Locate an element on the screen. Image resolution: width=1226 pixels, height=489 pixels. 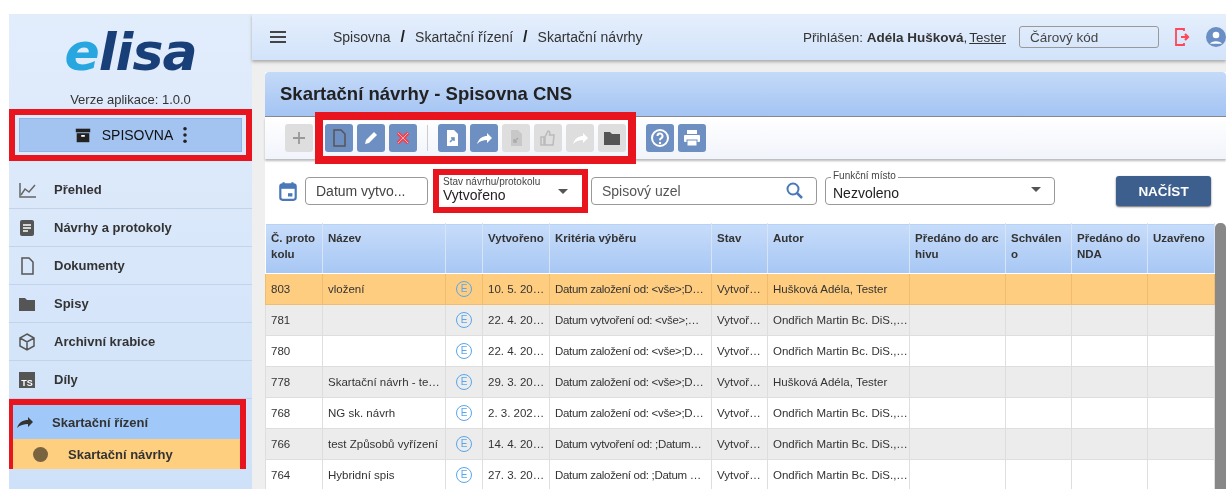
scrollbar is located at coordinates (1220, 356).